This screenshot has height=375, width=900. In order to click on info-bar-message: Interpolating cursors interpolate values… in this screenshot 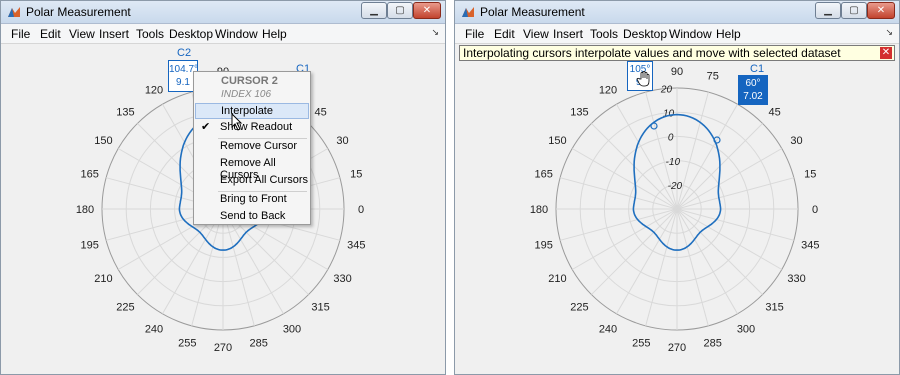, I will do `click(652, 53)`.